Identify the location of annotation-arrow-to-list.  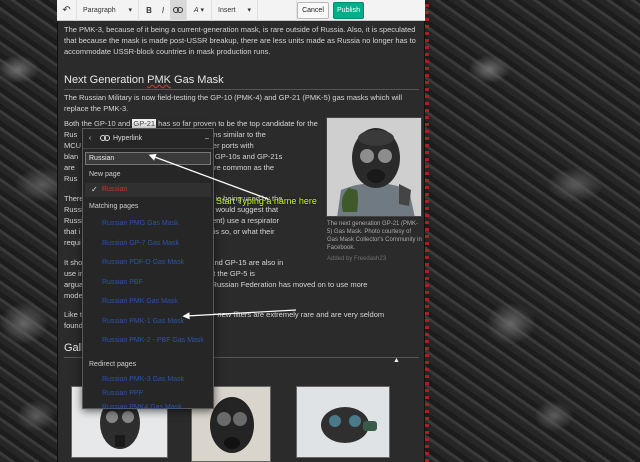
(239, 314).